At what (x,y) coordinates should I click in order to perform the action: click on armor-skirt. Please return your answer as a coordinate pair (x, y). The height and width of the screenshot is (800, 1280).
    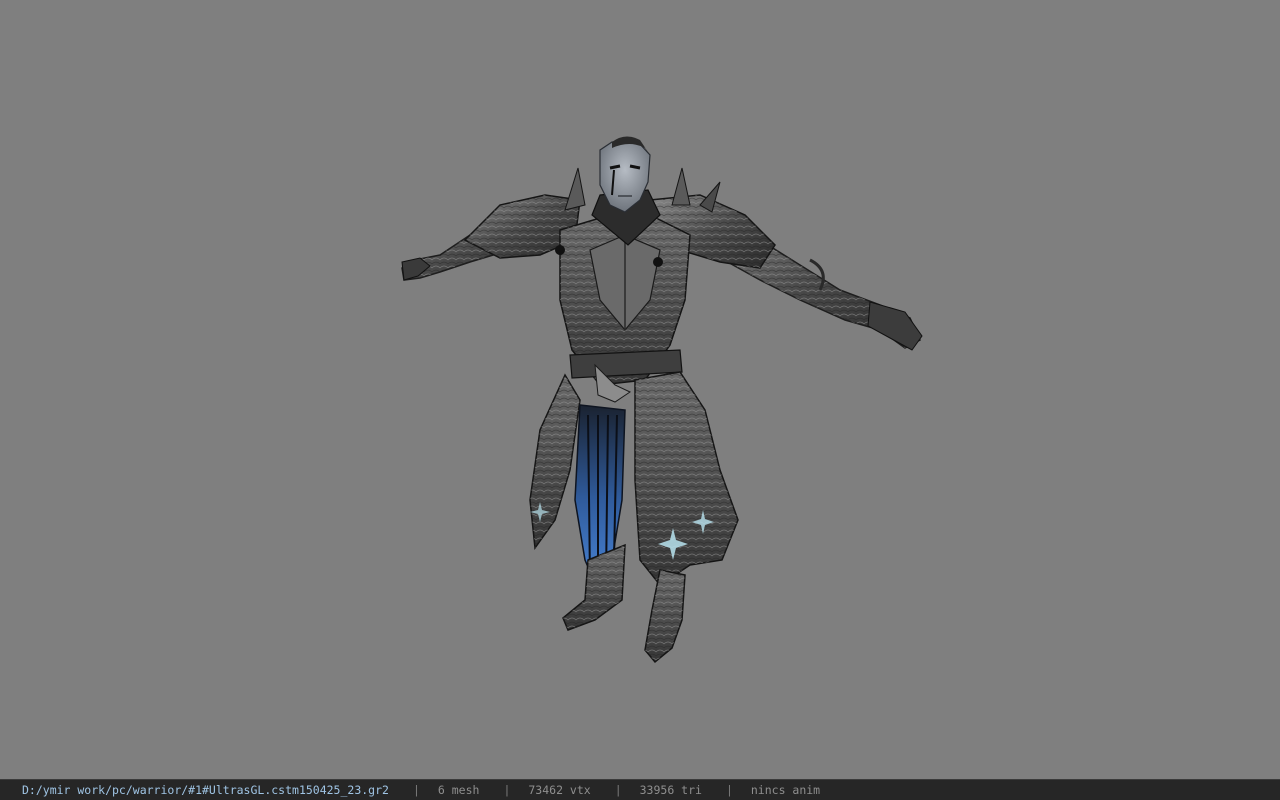
    Looking at the image, I should click on (634, 479).